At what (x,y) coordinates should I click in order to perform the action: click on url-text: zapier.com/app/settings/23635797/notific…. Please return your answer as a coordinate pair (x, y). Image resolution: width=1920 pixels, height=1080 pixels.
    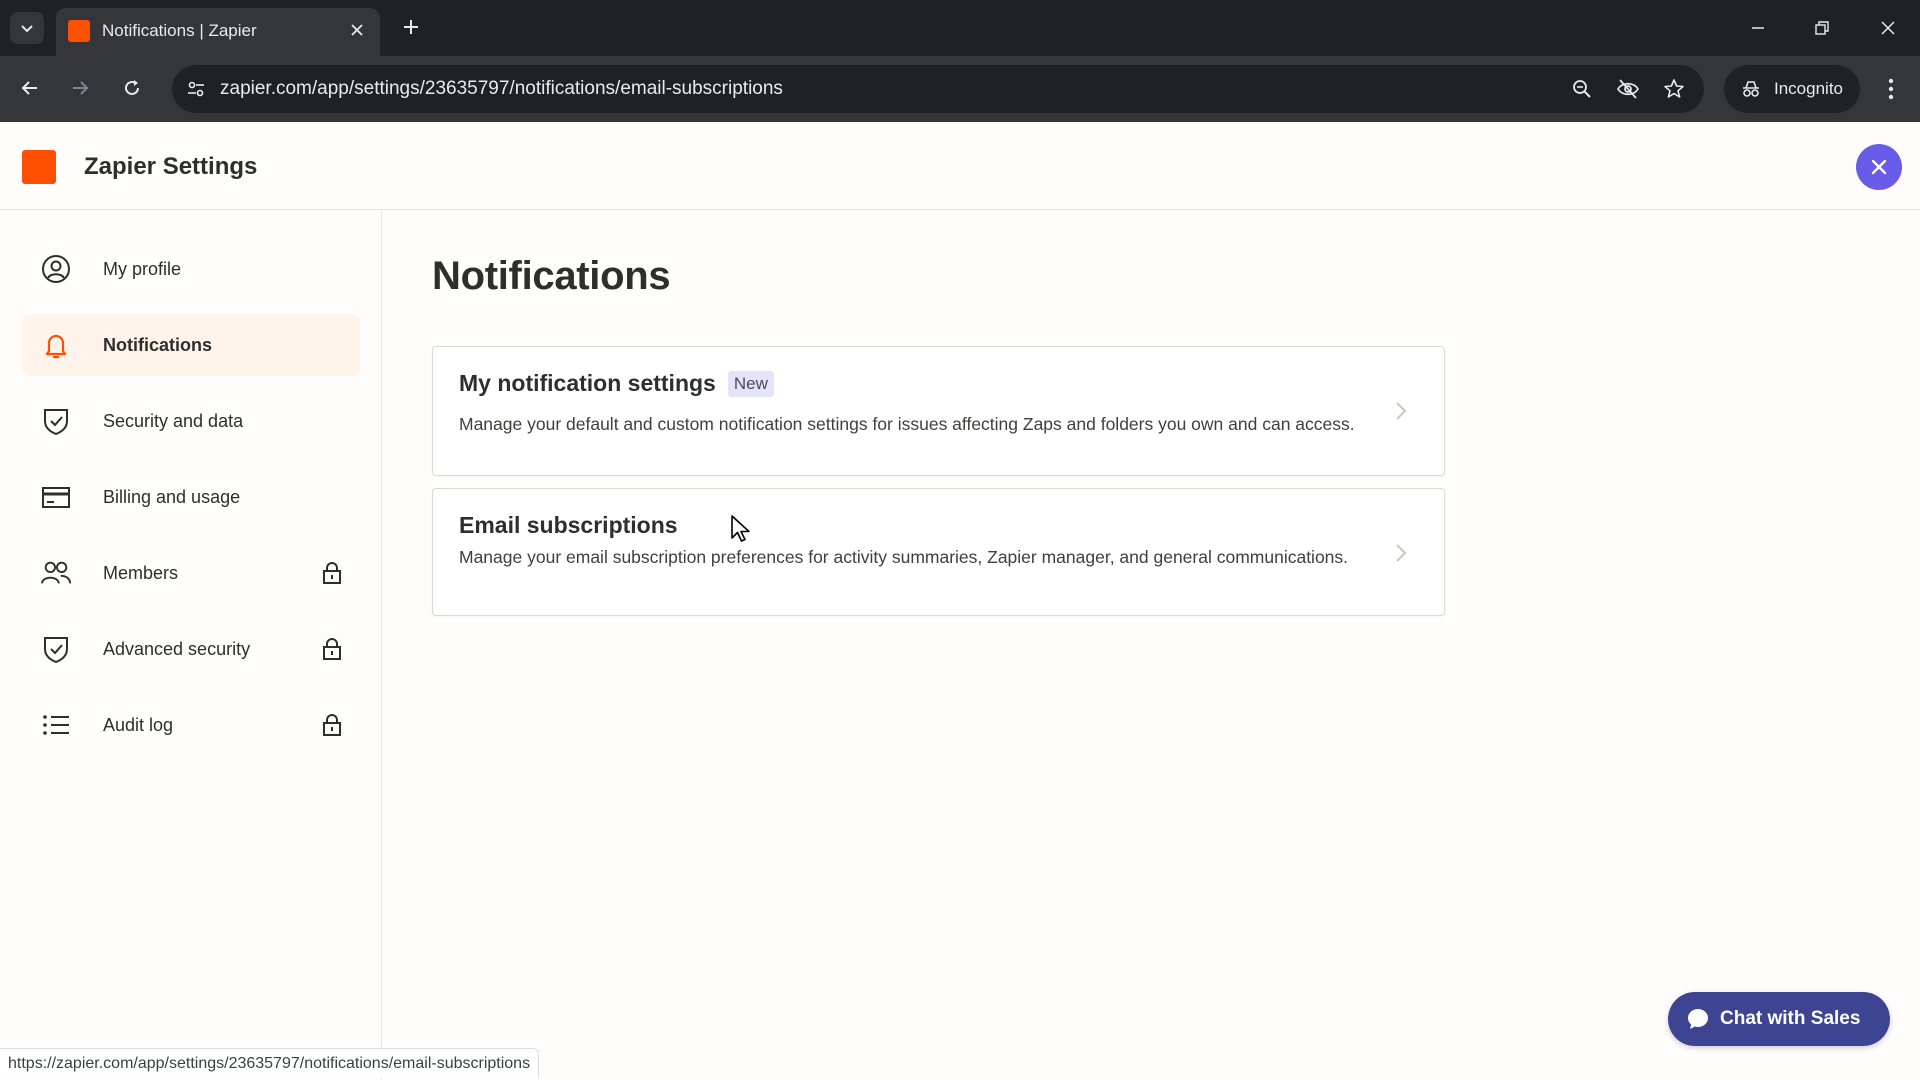
    Looking at the image, I should click on (501, 89).